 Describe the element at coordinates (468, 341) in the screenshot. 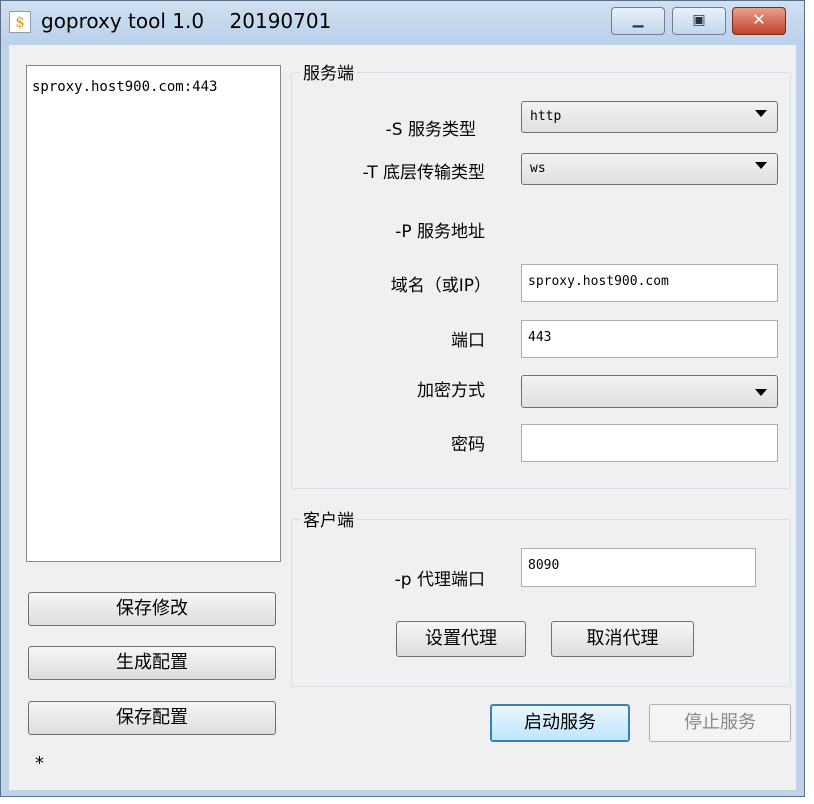

I see `port-label: 端口` at that location.